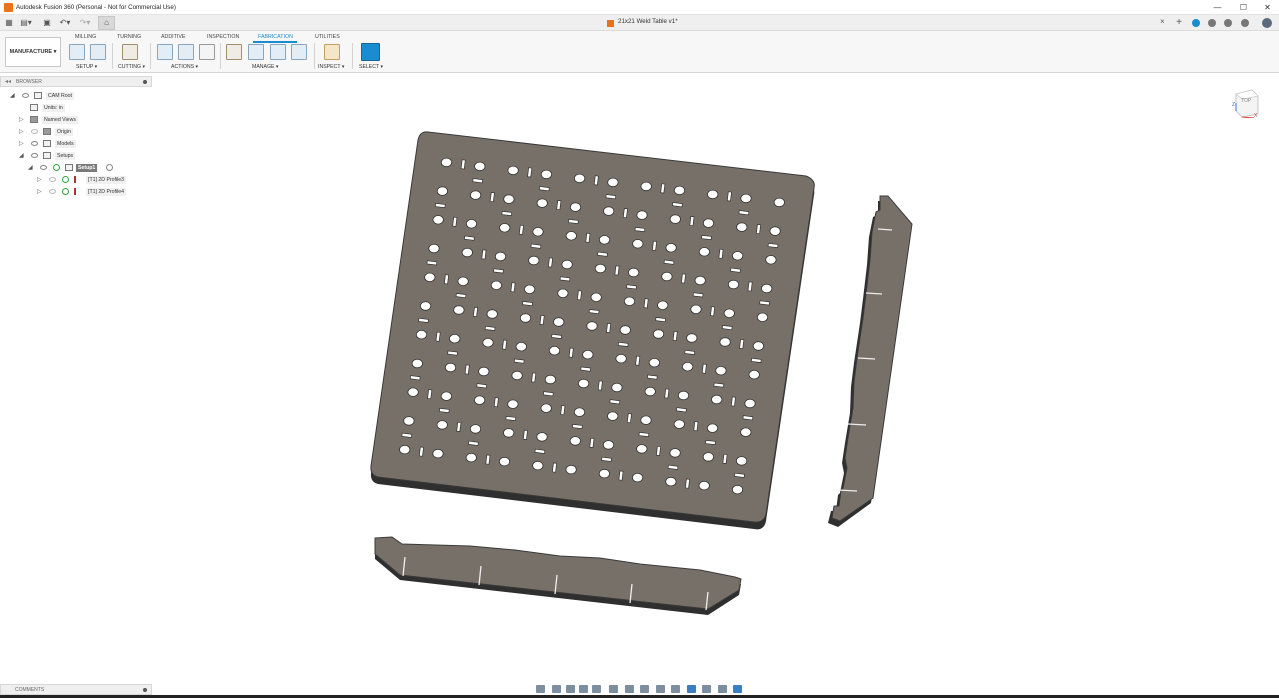 Image resolution: width=1279 pixels, height=698 pixels. Describe the element at coordinates (737, 689) in the screenshot. I see `camera-icon` at that location.